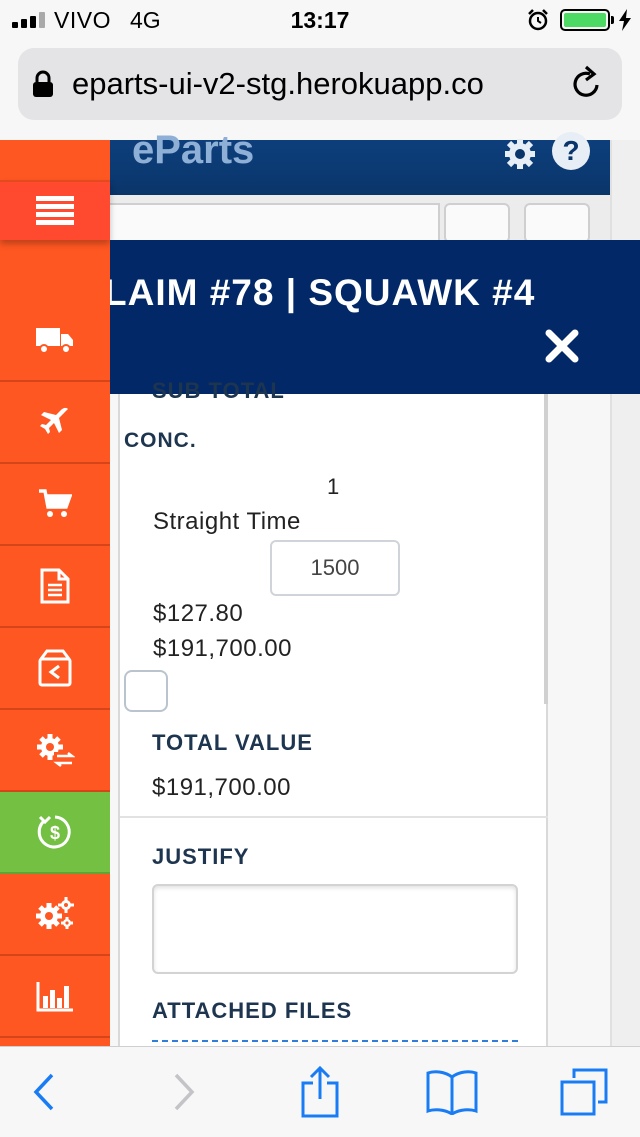  I want to click on share-icon, so click(320, 1092).